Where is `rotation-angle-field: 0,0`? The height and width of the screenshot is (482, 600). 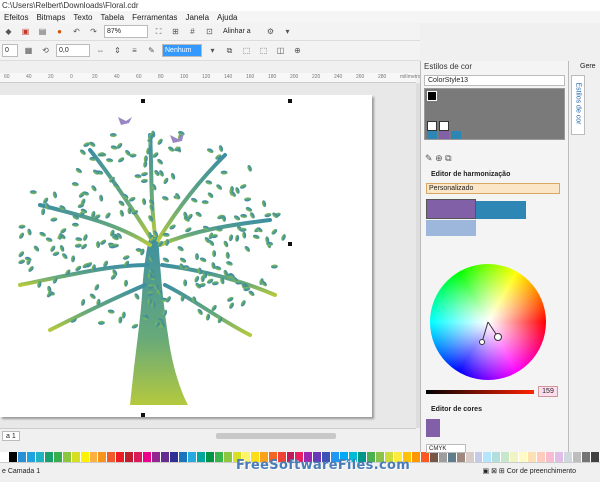
rotation-angle-field: 0,0 is located at coordinates (73, 50).